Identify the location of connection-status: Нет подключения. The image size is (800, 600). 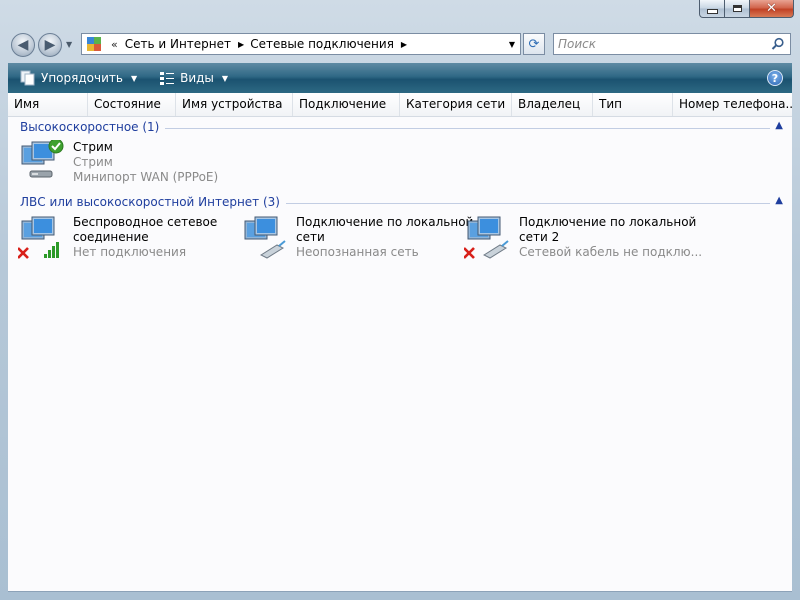
(130, 252).